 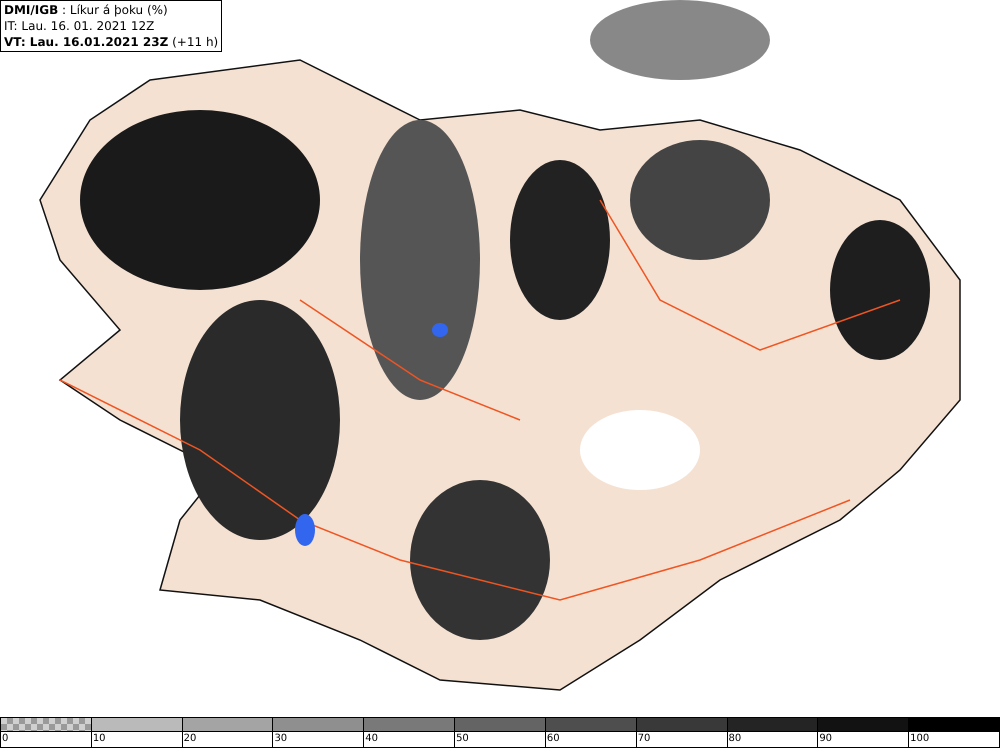 I want to click on info-text: IT: Lau. 16. 01. 2021 12Z, so click(x=80, y=26).